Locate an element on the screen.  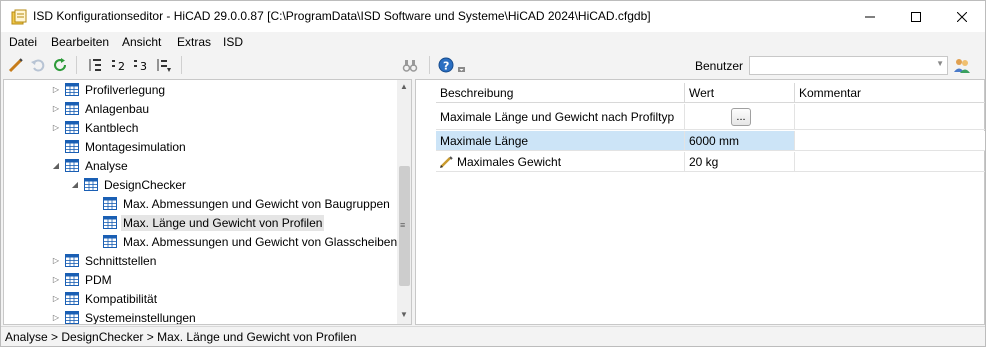
menu-bearbeiten: Bearbeiten is located at coordinates (80, 42).